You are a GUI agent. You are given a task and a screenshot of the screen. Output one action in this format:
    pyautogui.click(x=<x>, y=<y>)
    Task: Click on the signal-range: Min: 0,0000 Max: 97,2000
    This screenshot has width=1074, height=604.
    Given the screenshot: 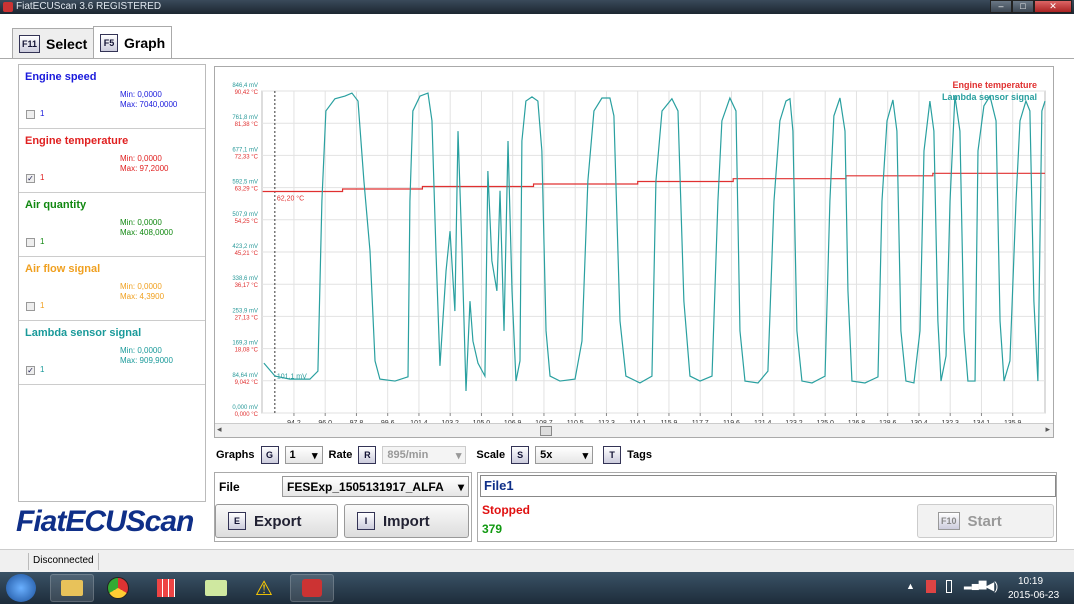 What is the action you would take?
    pyautogui.click(x=144, y=164)
    